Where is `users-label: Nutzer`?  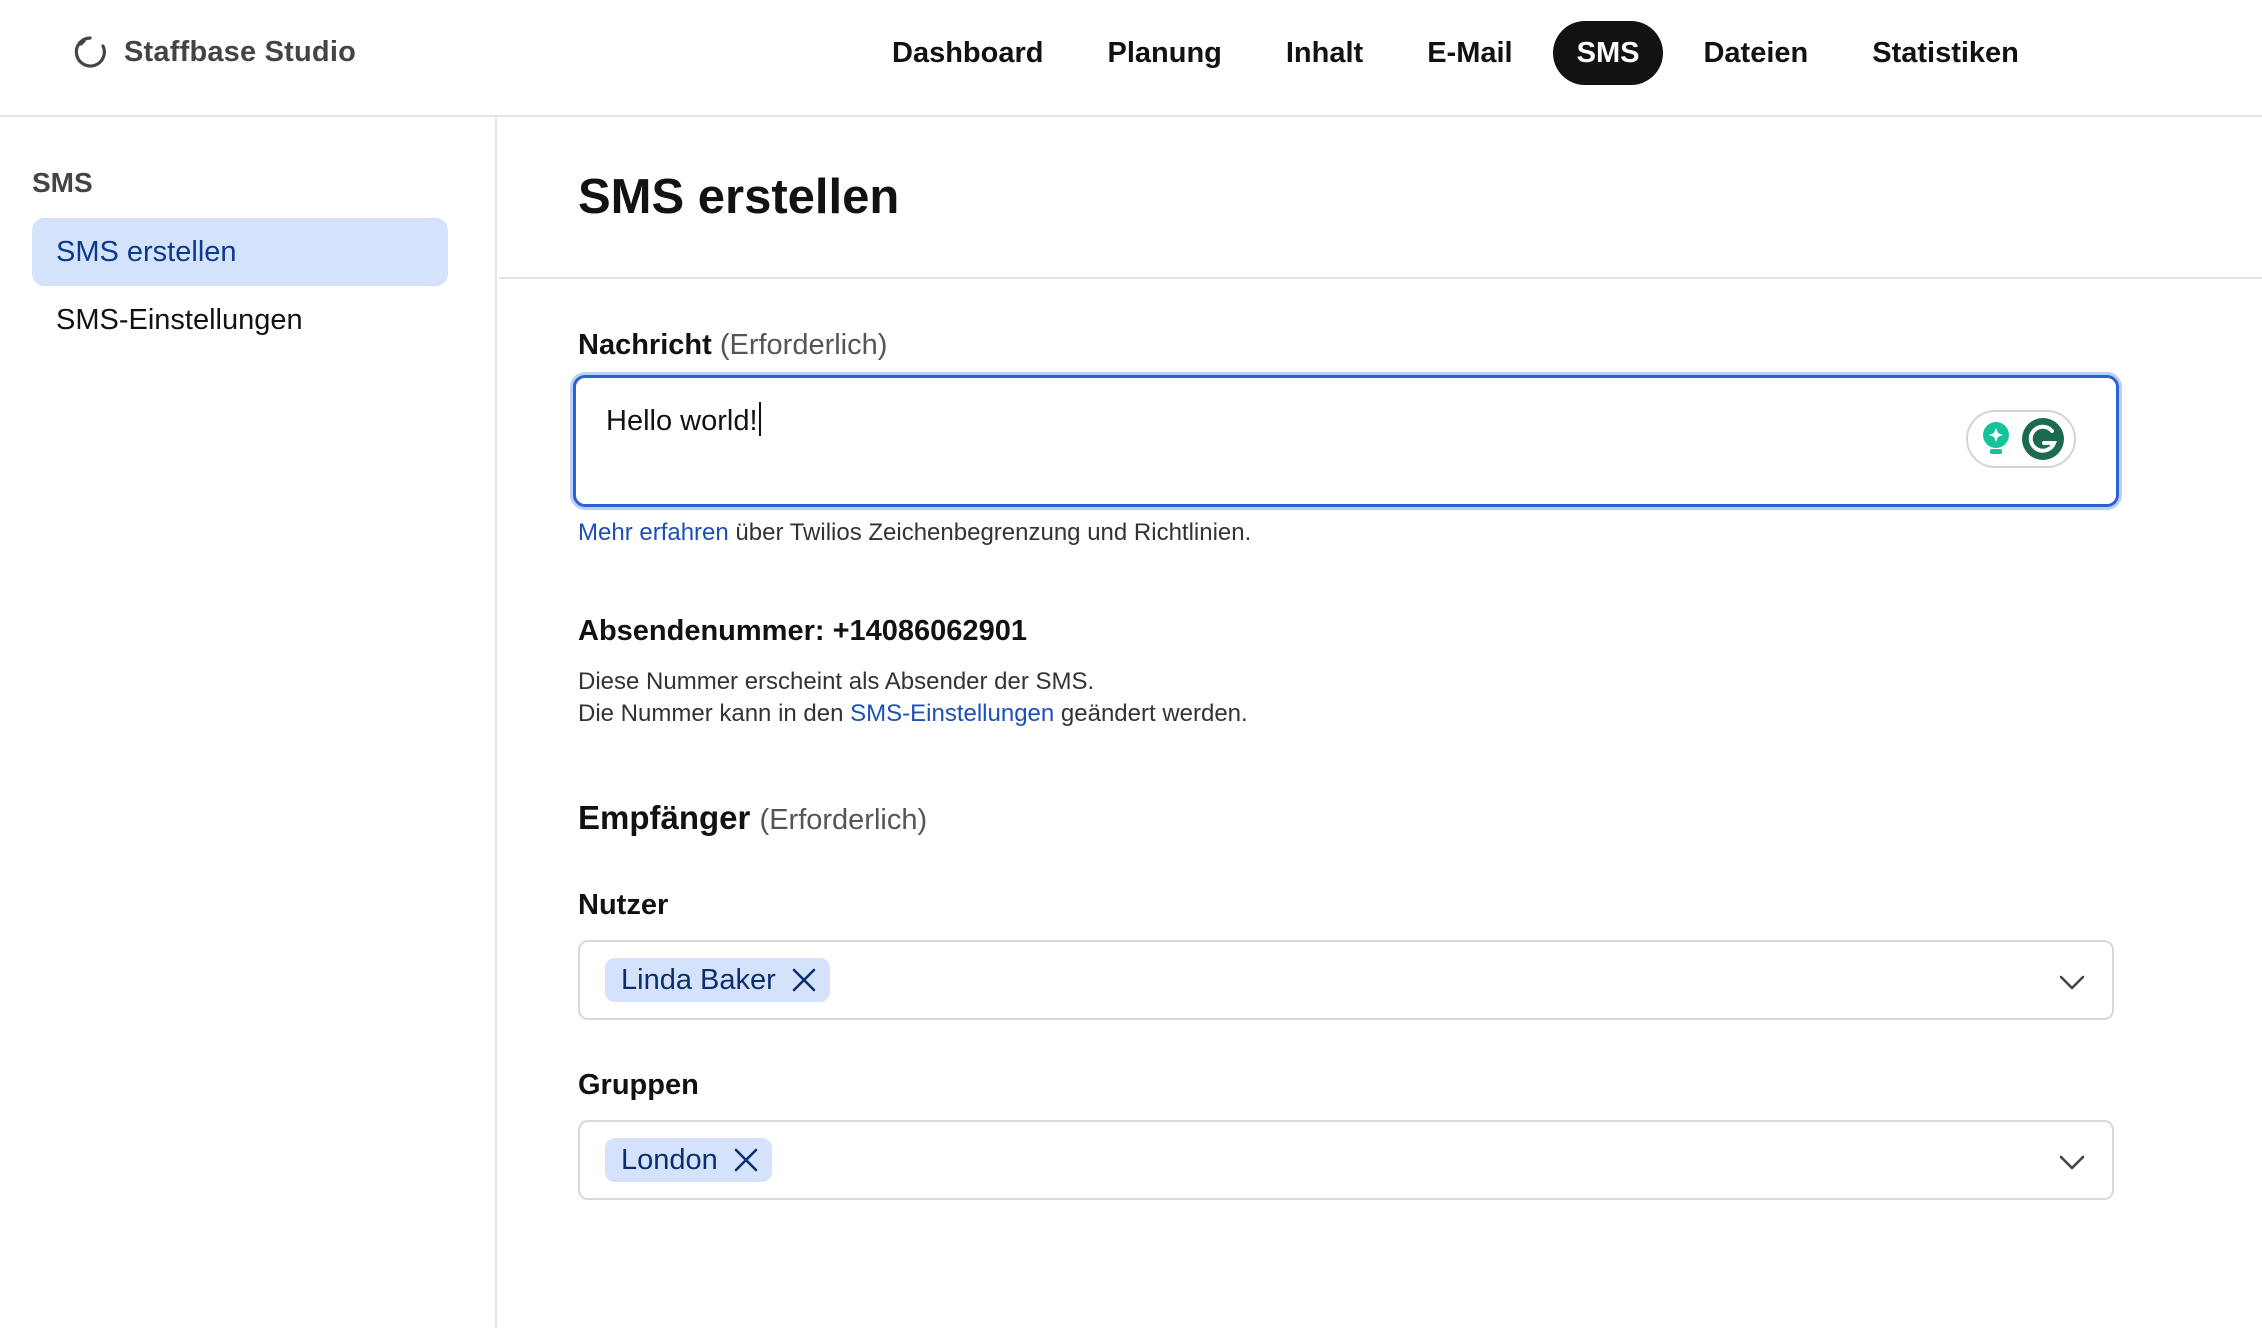 users-label: Nutzer is located at coordinates (623, 905).